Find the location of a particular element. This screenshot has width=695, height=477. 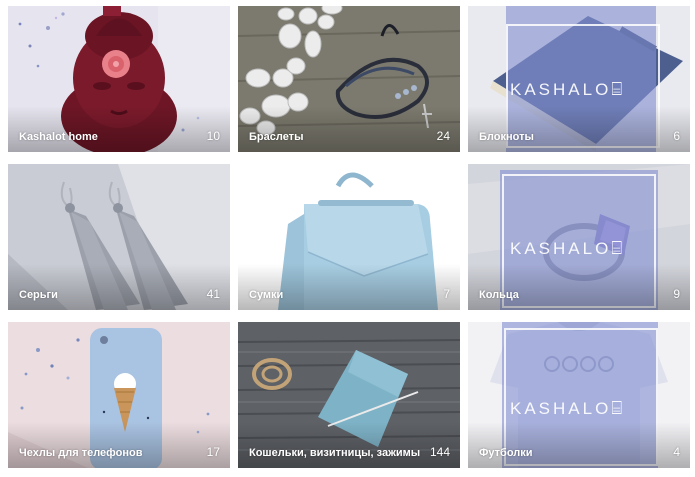

album-phone-cases: Чехлы для телефонов 17 is located at coordinates (119, 395).